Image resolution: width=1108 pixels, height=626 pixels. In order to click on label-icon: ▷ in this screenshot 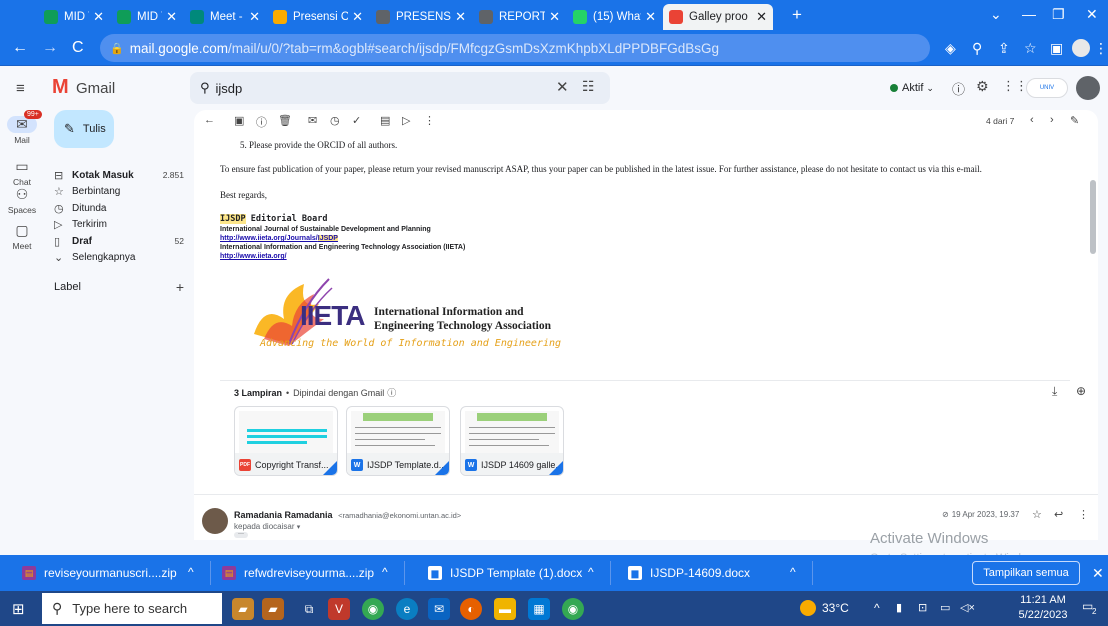, I will do `click(406, 120)`.